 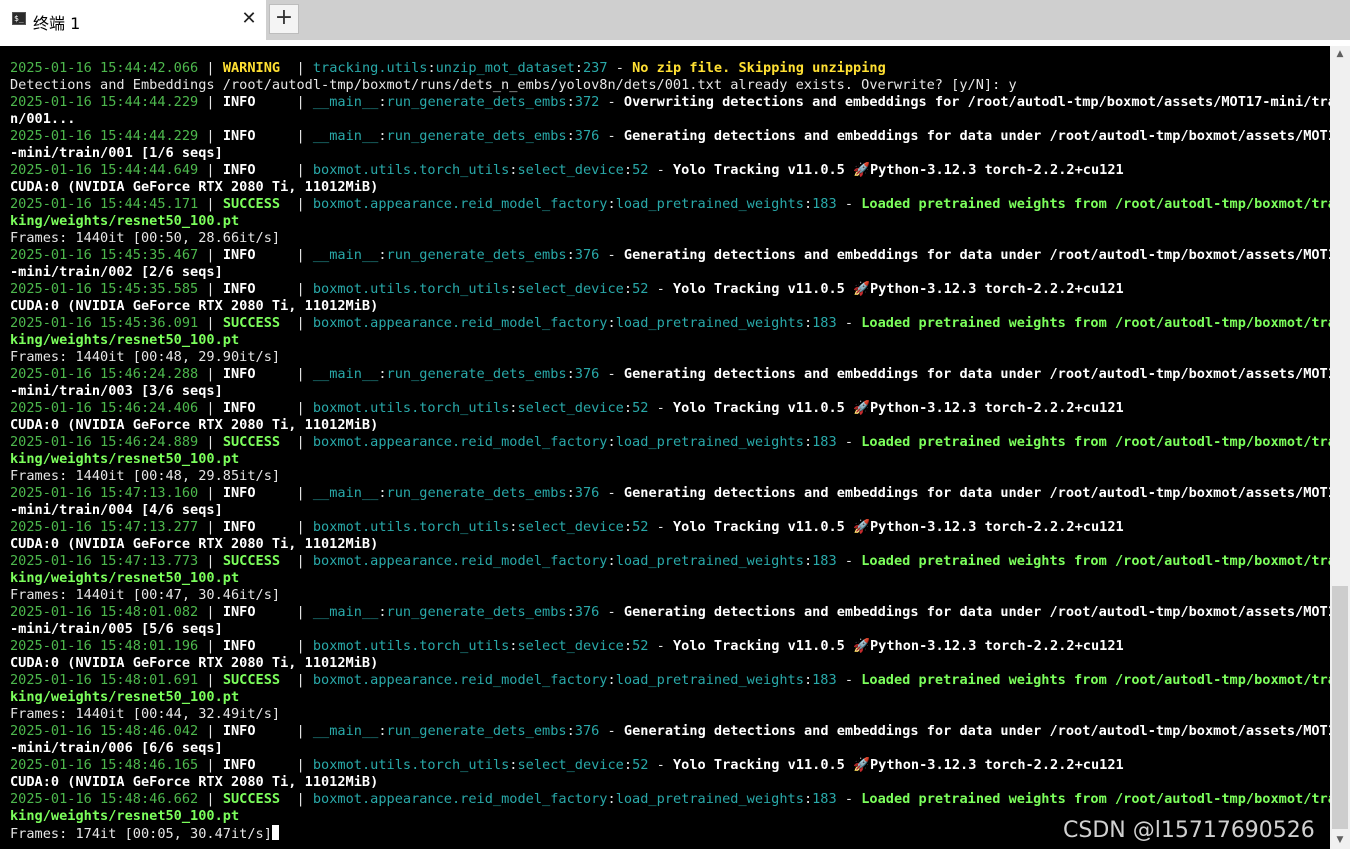 What do you see at coordinates (1340, 447) in the screenshot?
I see `vertical-scrollbar: ▲ ▼` at bounding box center [1340, 447].